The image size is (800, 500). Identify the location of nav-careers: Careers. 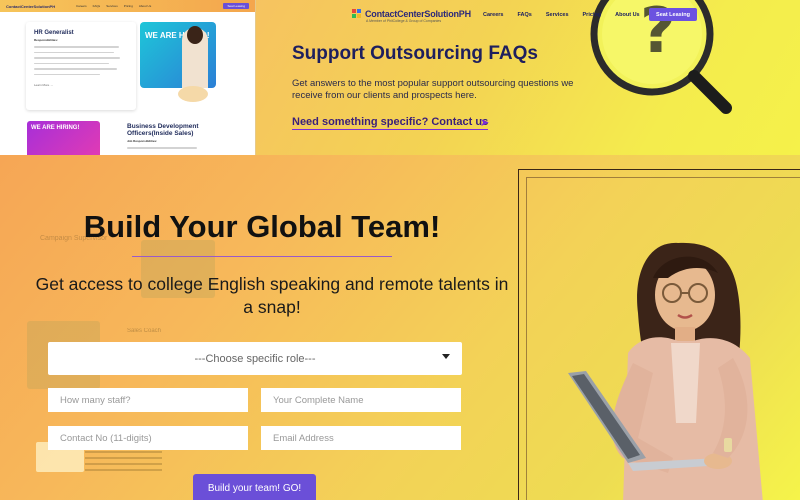
(493, 15).